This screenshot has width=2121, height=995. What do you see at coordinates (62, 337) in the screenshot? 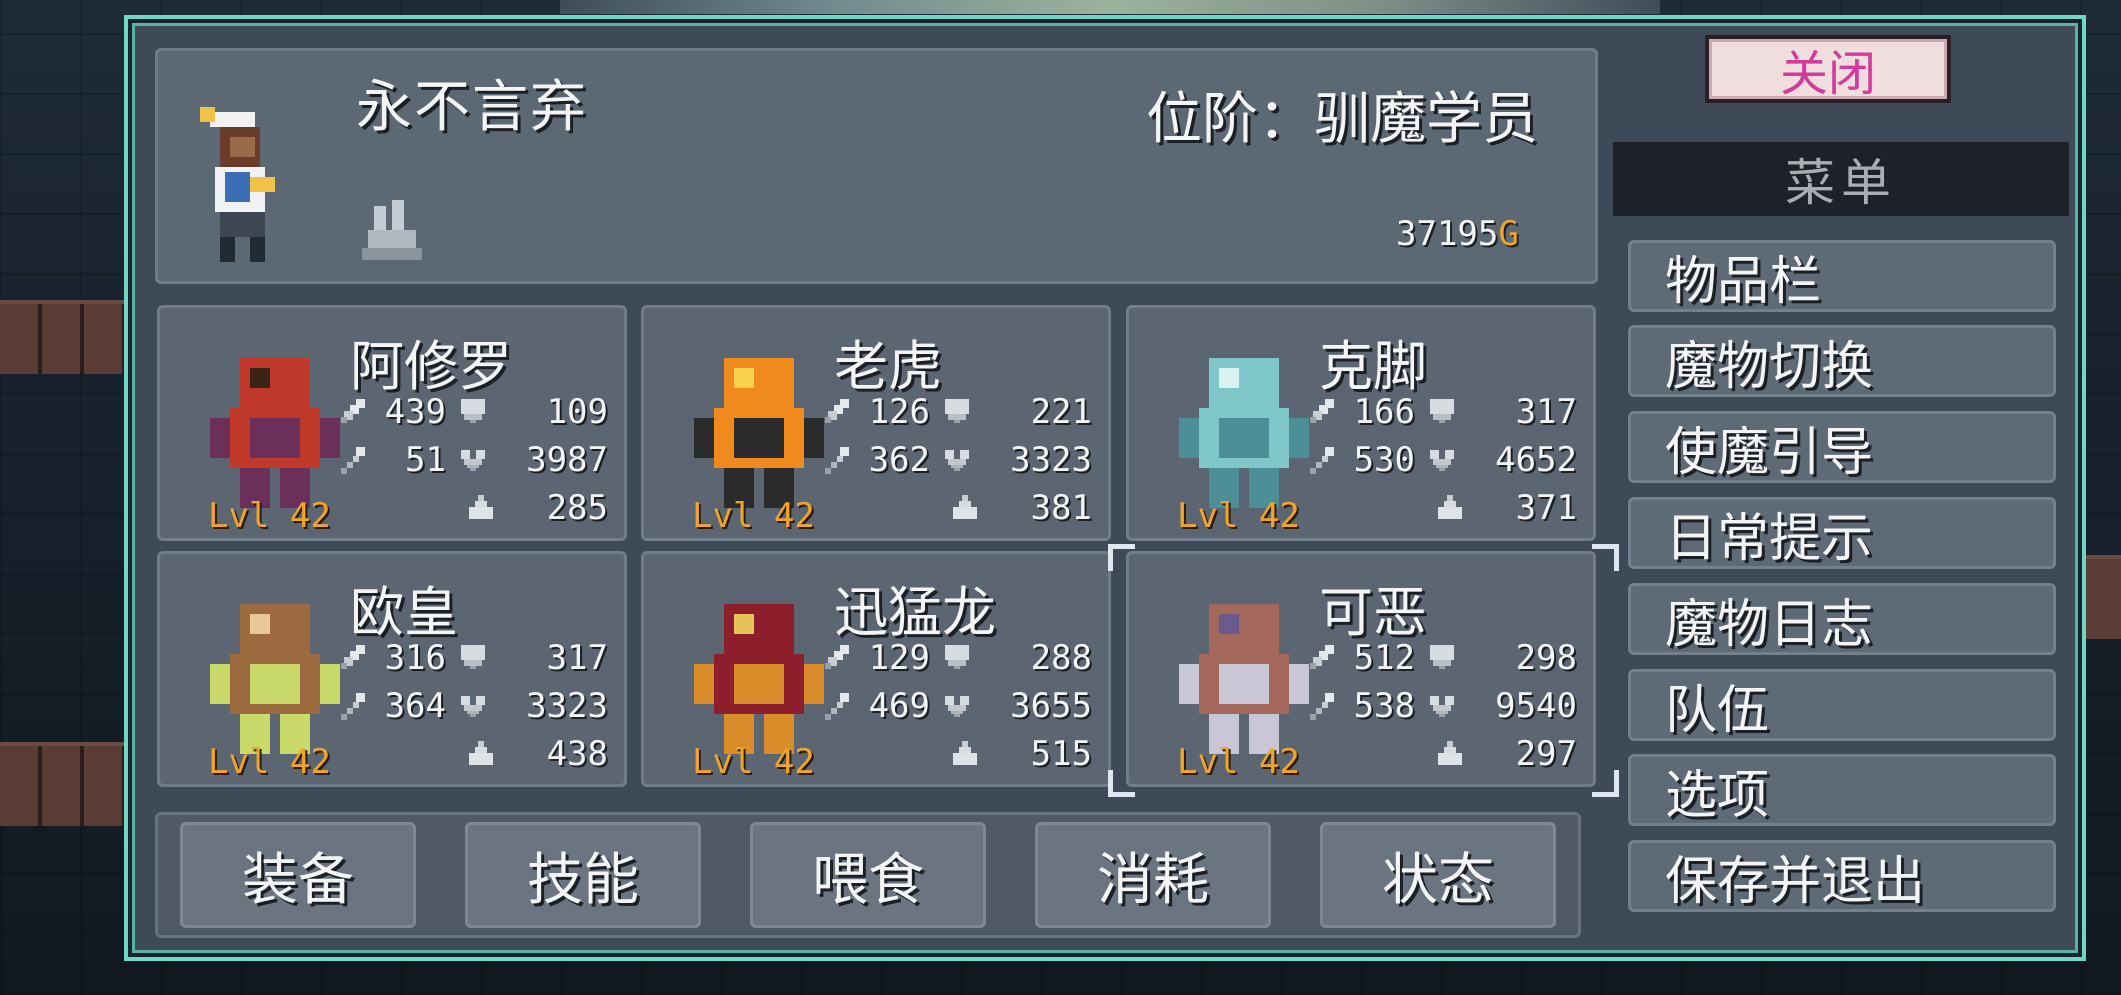
I see `background-bricks-left-upper` at bounding box center [62, 337].